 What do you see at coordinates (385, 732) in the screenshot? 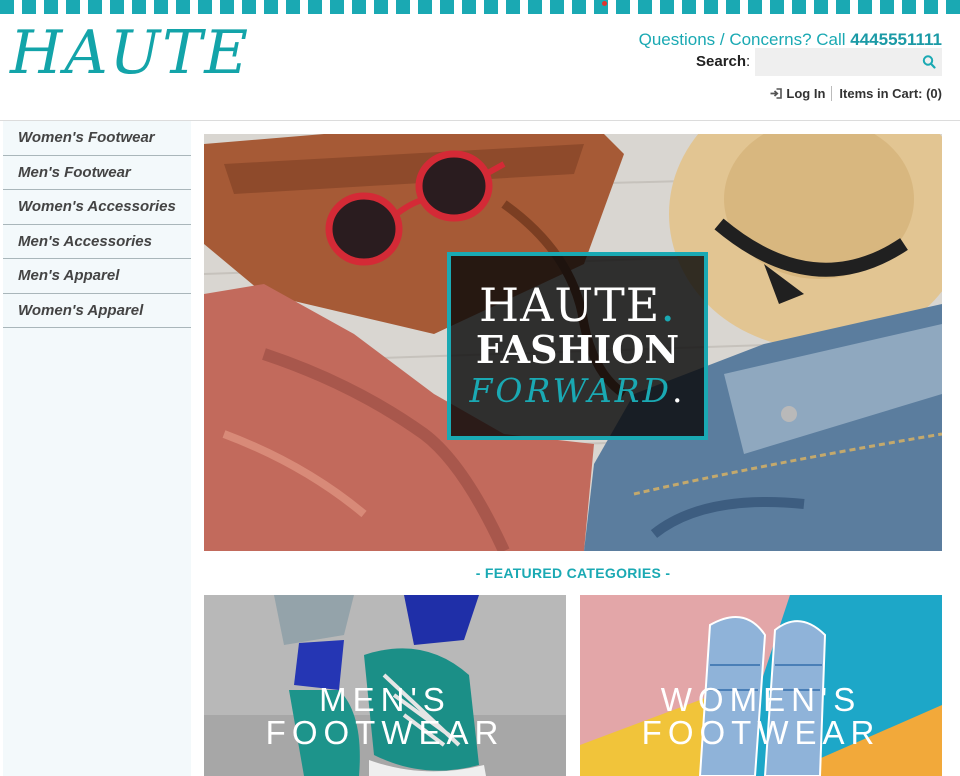
I see `mens-footwear-line2: FOOTWEAR` at bounding box center [385, 732].